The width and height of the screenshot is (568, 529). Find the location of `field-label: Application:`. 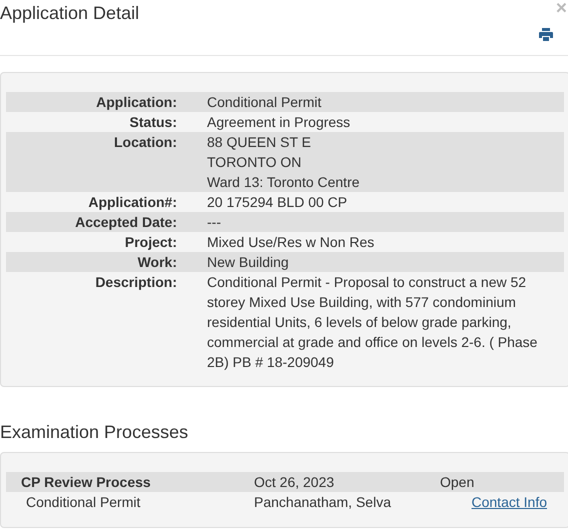

field-label: Application: is located at coordinates (136, 102).